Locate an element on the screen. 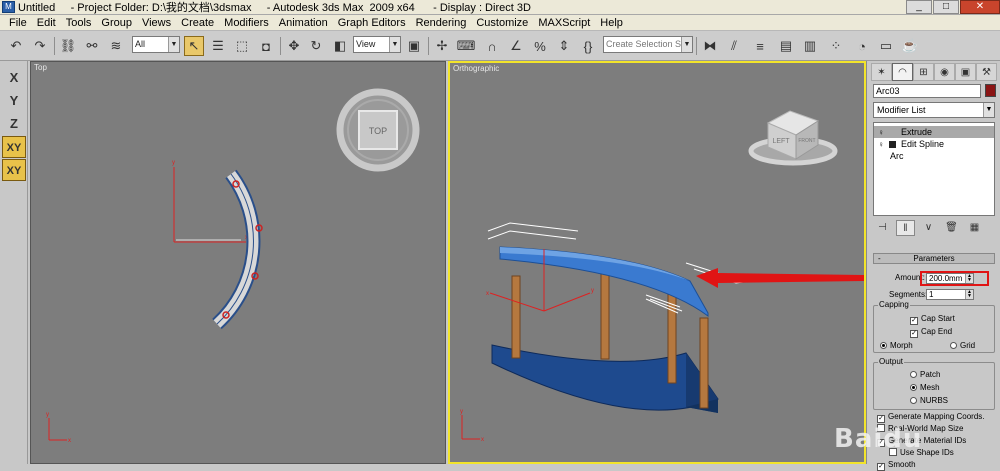 The height and width of the screenshot is (471, 1000). nurbs-radio: NURBS is located at coordinates (929, 401).